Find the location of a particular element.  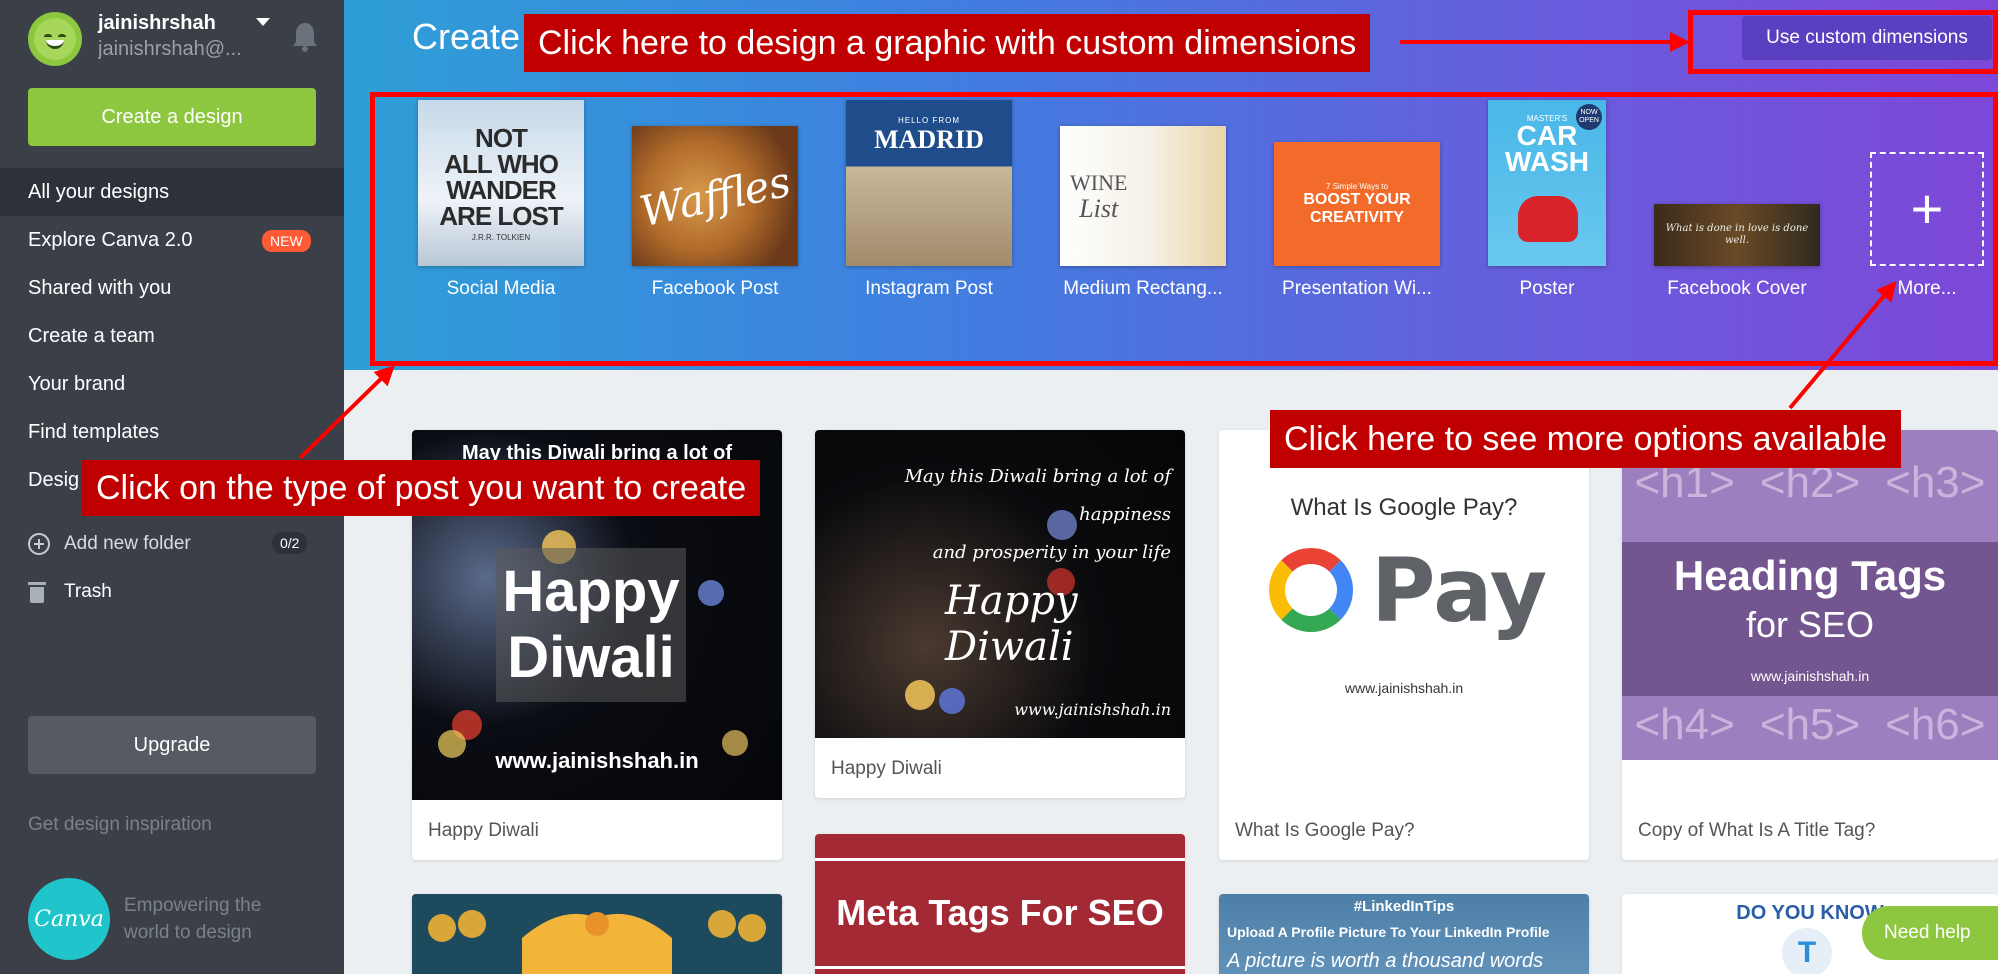

page-title: Create is located at coordinates (466, 36).